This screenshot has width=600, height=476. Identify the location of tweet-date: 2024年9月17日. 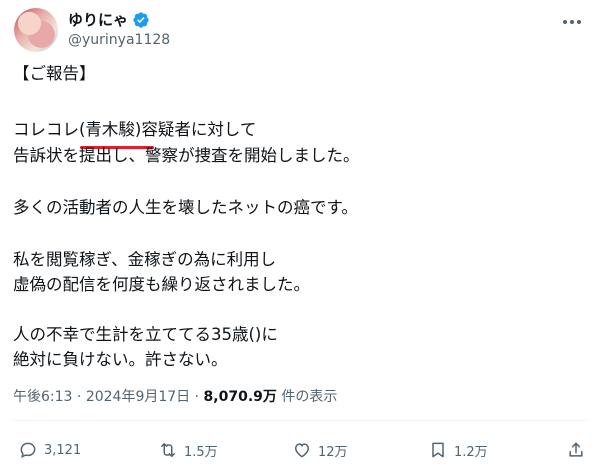
(138, 397).